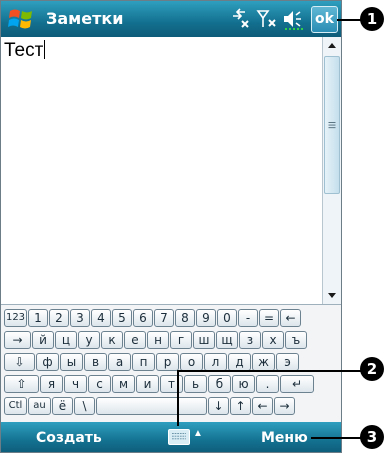 Image resolution: width=389 pixels, height=453 pixels. Describe the element at coordinates (195, 384) in the screenshot. I see `key: ь` at that location.